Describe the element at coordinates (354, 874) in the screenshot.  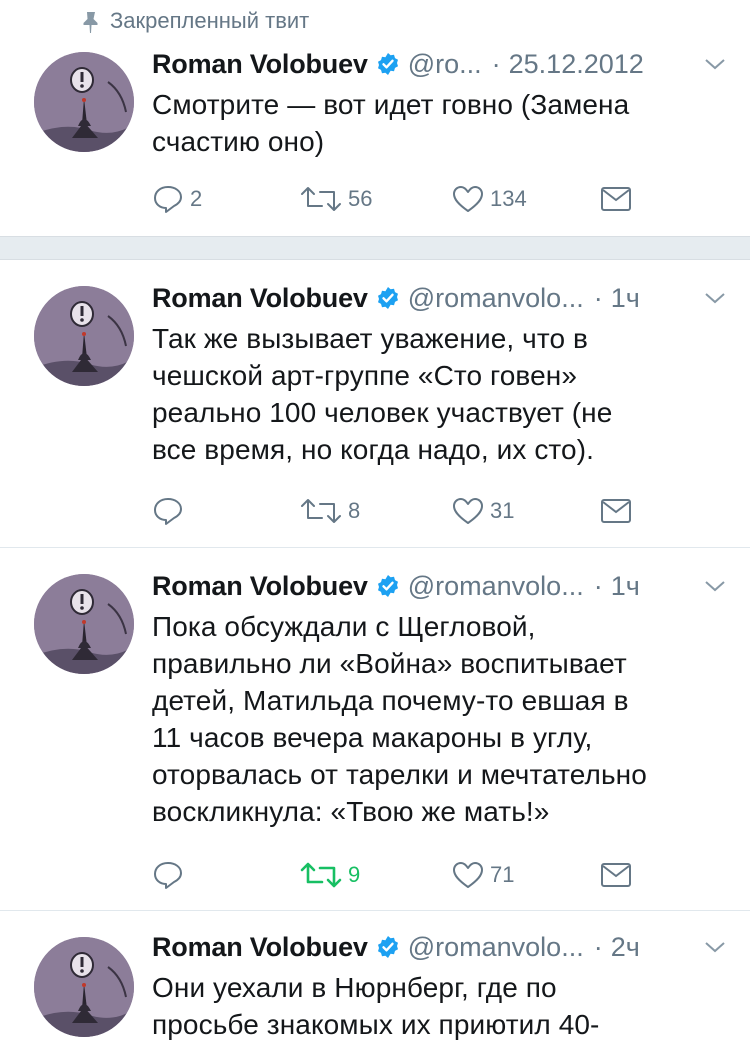
I see `retweet-count: 9` at that location.